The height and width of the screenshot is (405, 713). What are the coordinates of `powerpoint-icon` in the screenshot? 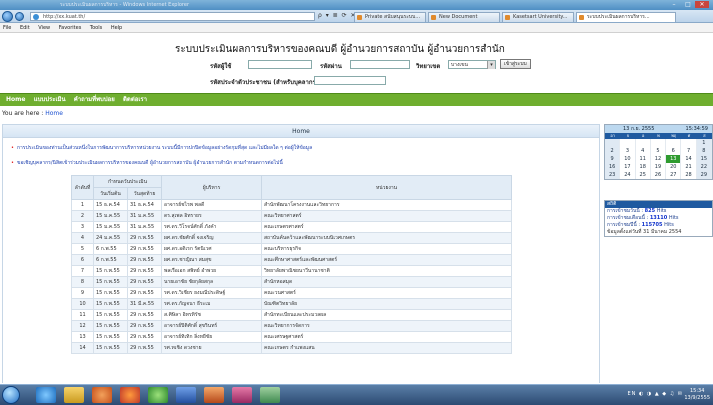 It's located at (214, 395).